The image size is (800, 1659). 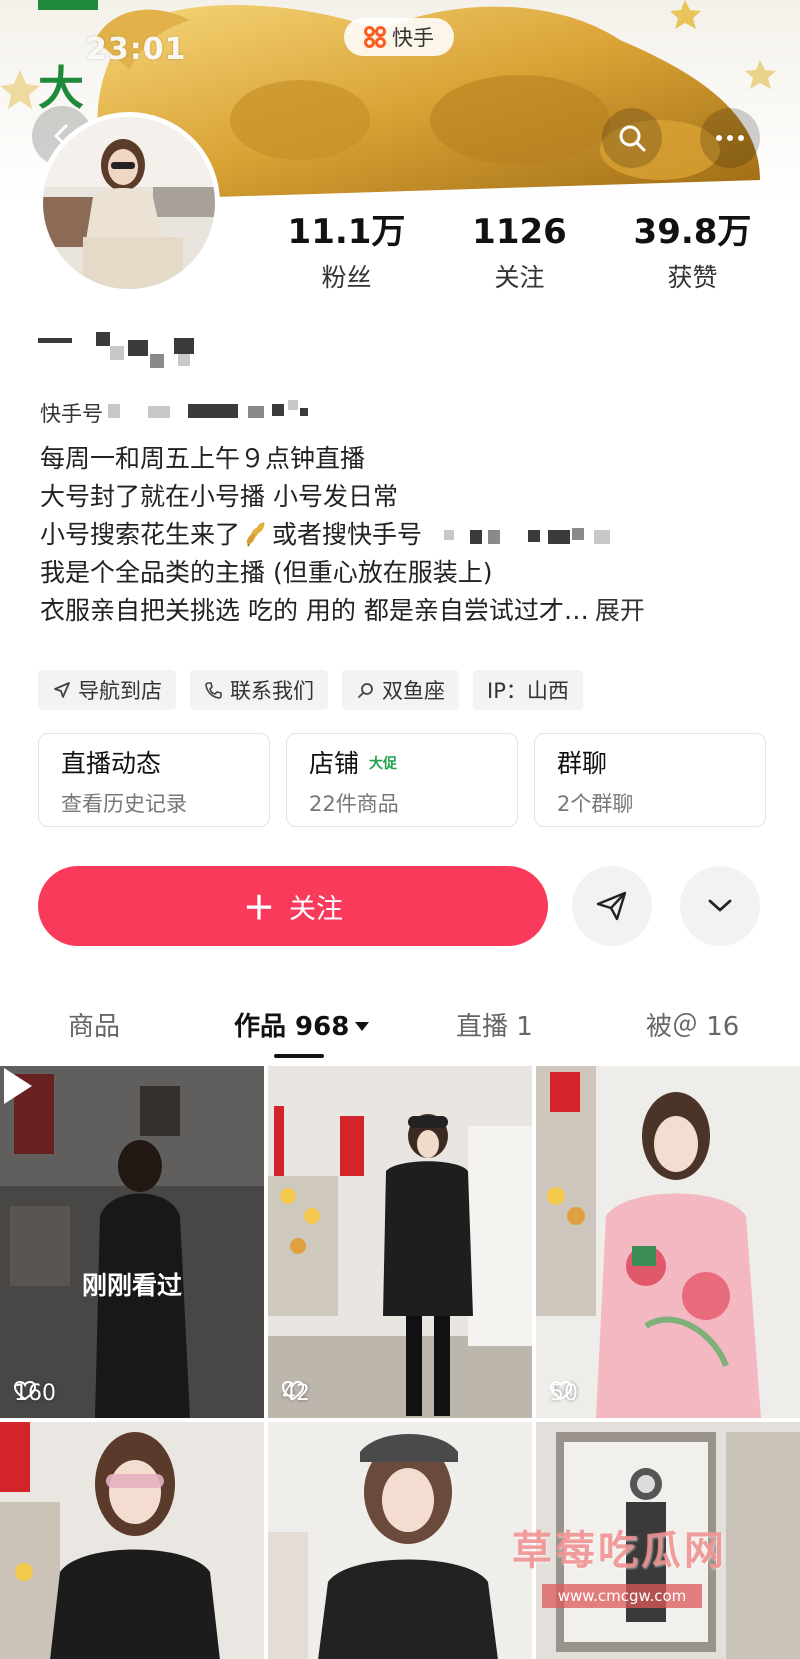 I want to click on stat-label: 获赞, so click(x=692, y=277).